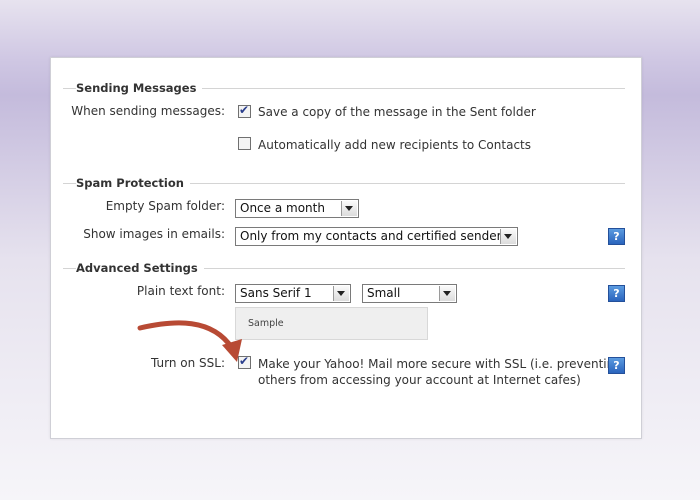 Image resolution: width=700 pixels, height=500 pixels. What do you see at coordinates (266, 323) in the screenshot?
I see `sample-text: Sample` at bounding box center [266, 323].